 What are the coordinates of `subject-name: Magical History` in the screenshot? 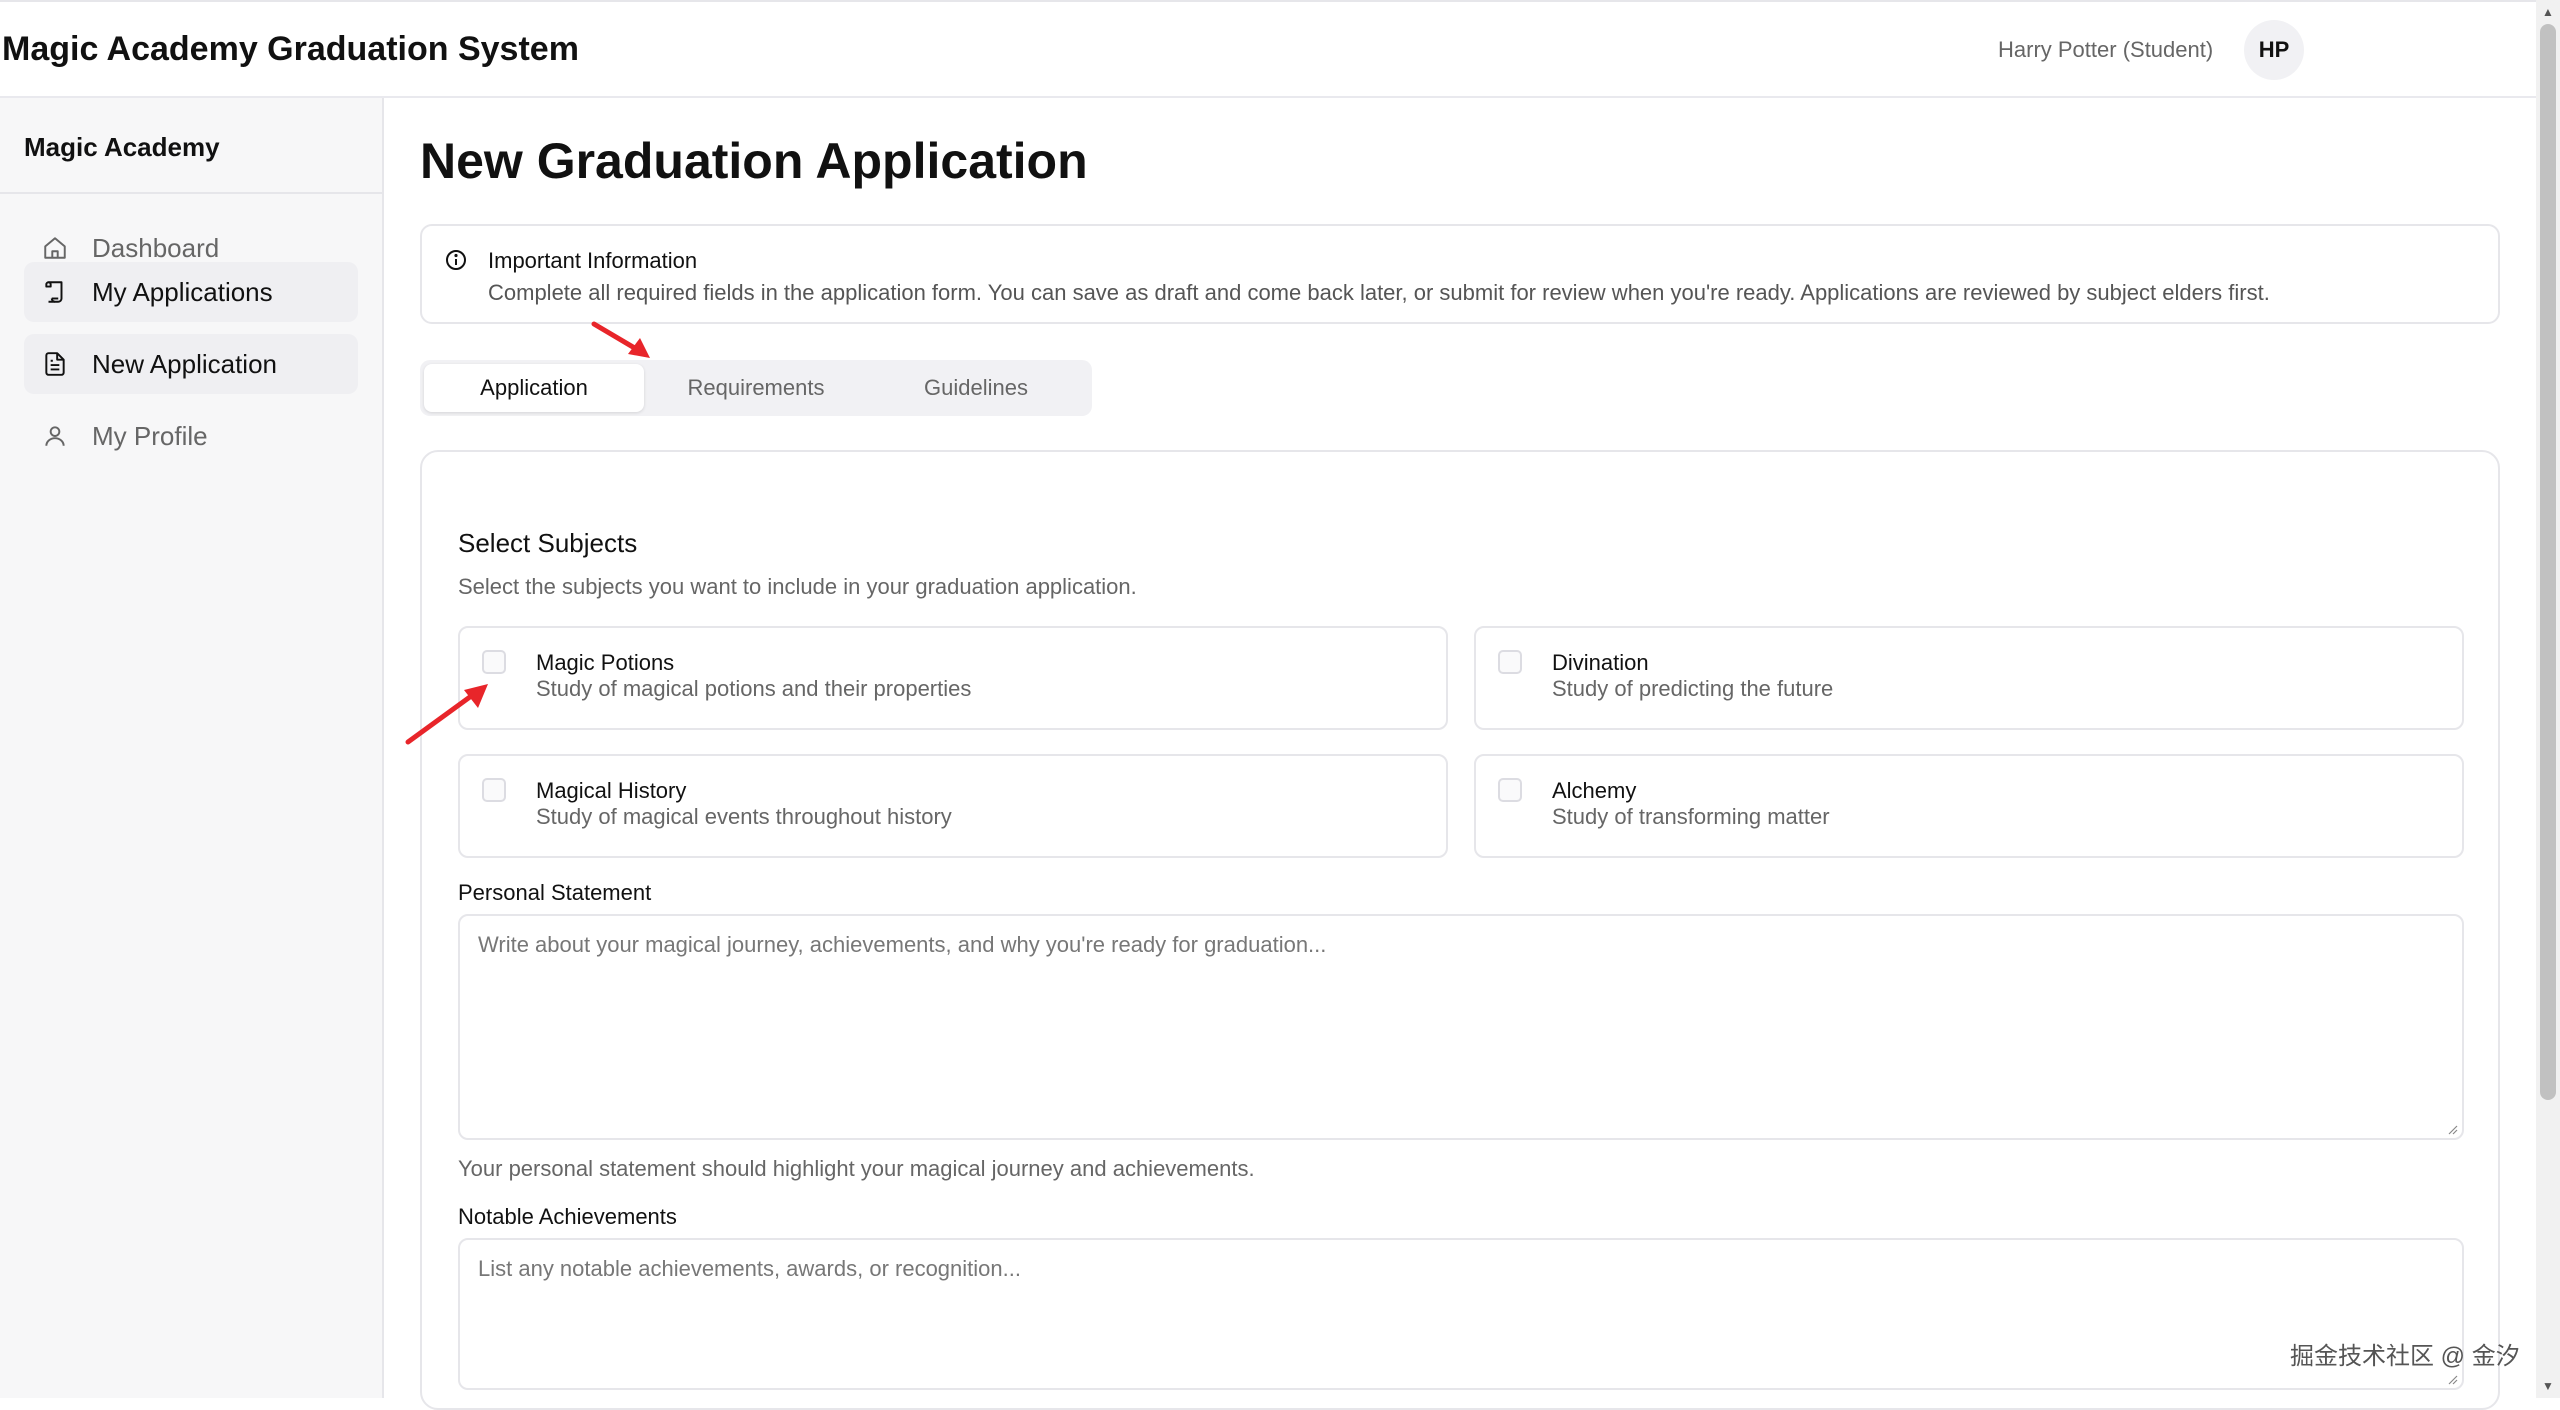 It's located at (611, 790).